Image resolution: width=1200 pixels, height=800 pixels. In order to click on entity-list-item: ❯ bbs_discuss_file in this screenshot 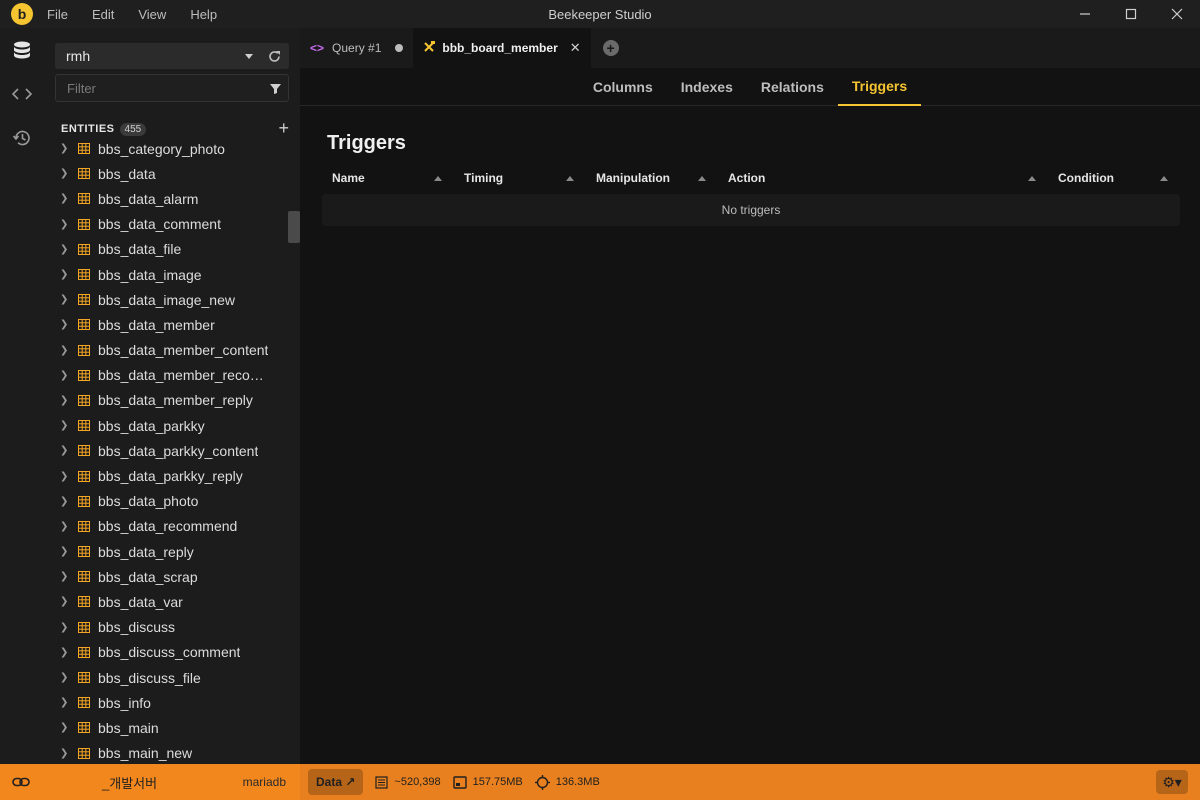, I will do `click(166, 677)`.